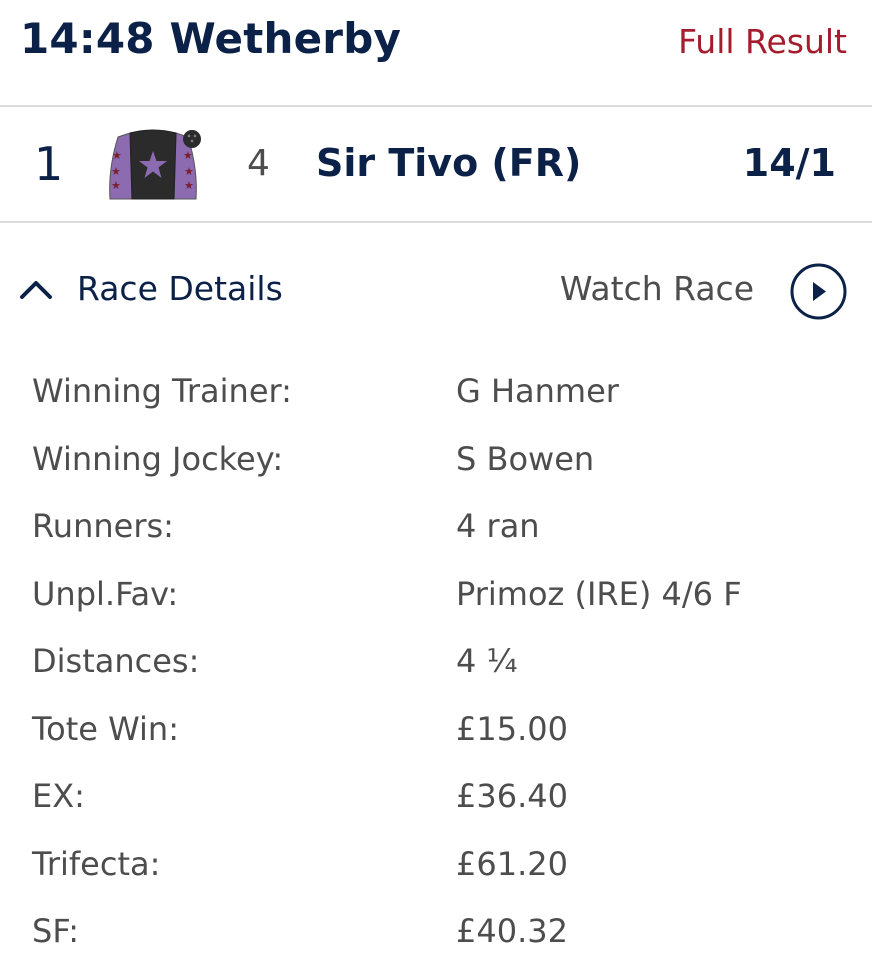 This screenshot has width=872, height=976. What do you see at coordinates (105, 728) in the screenshot?
I see `detail-key: Tote Win:` at bounding box center [105, 728].